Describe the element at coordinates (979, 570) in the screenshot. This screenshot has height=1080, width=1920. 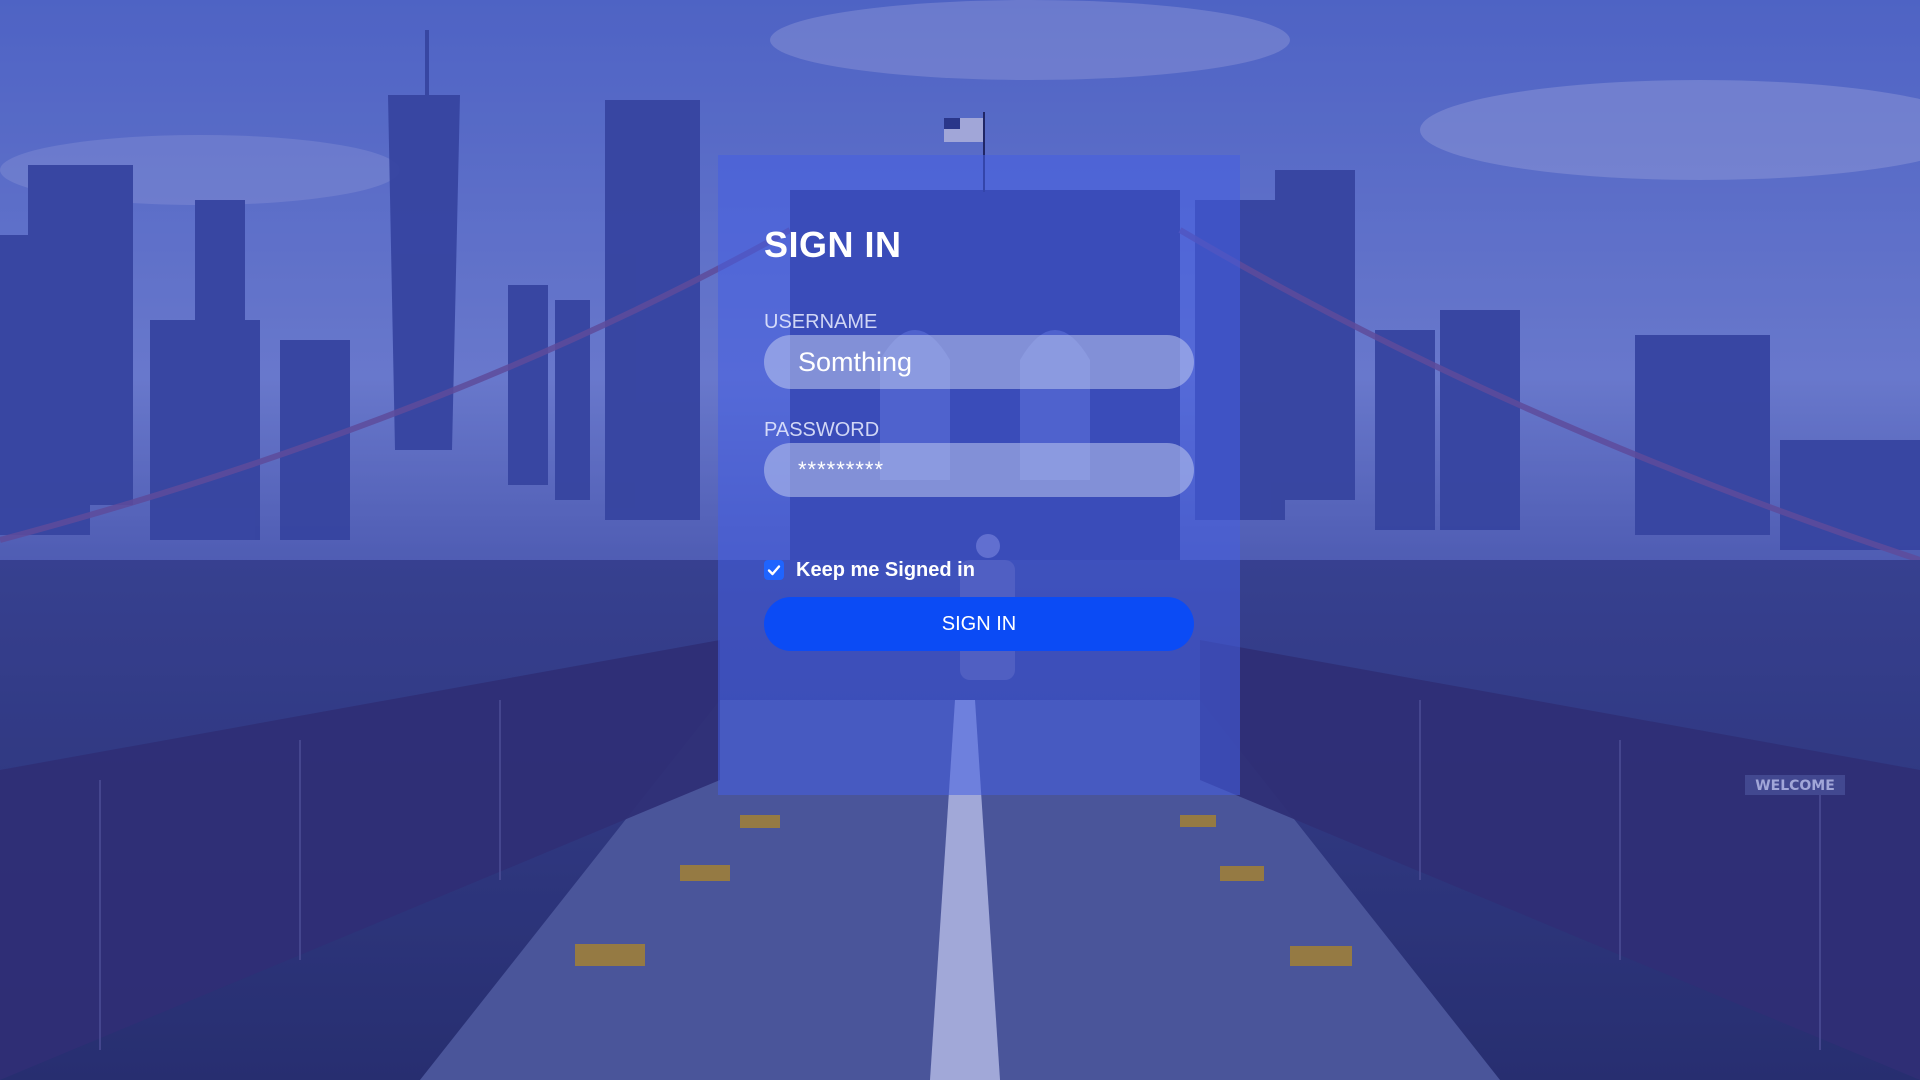
I see `keep-signed-in-row: Keep me Signed in` at that location.